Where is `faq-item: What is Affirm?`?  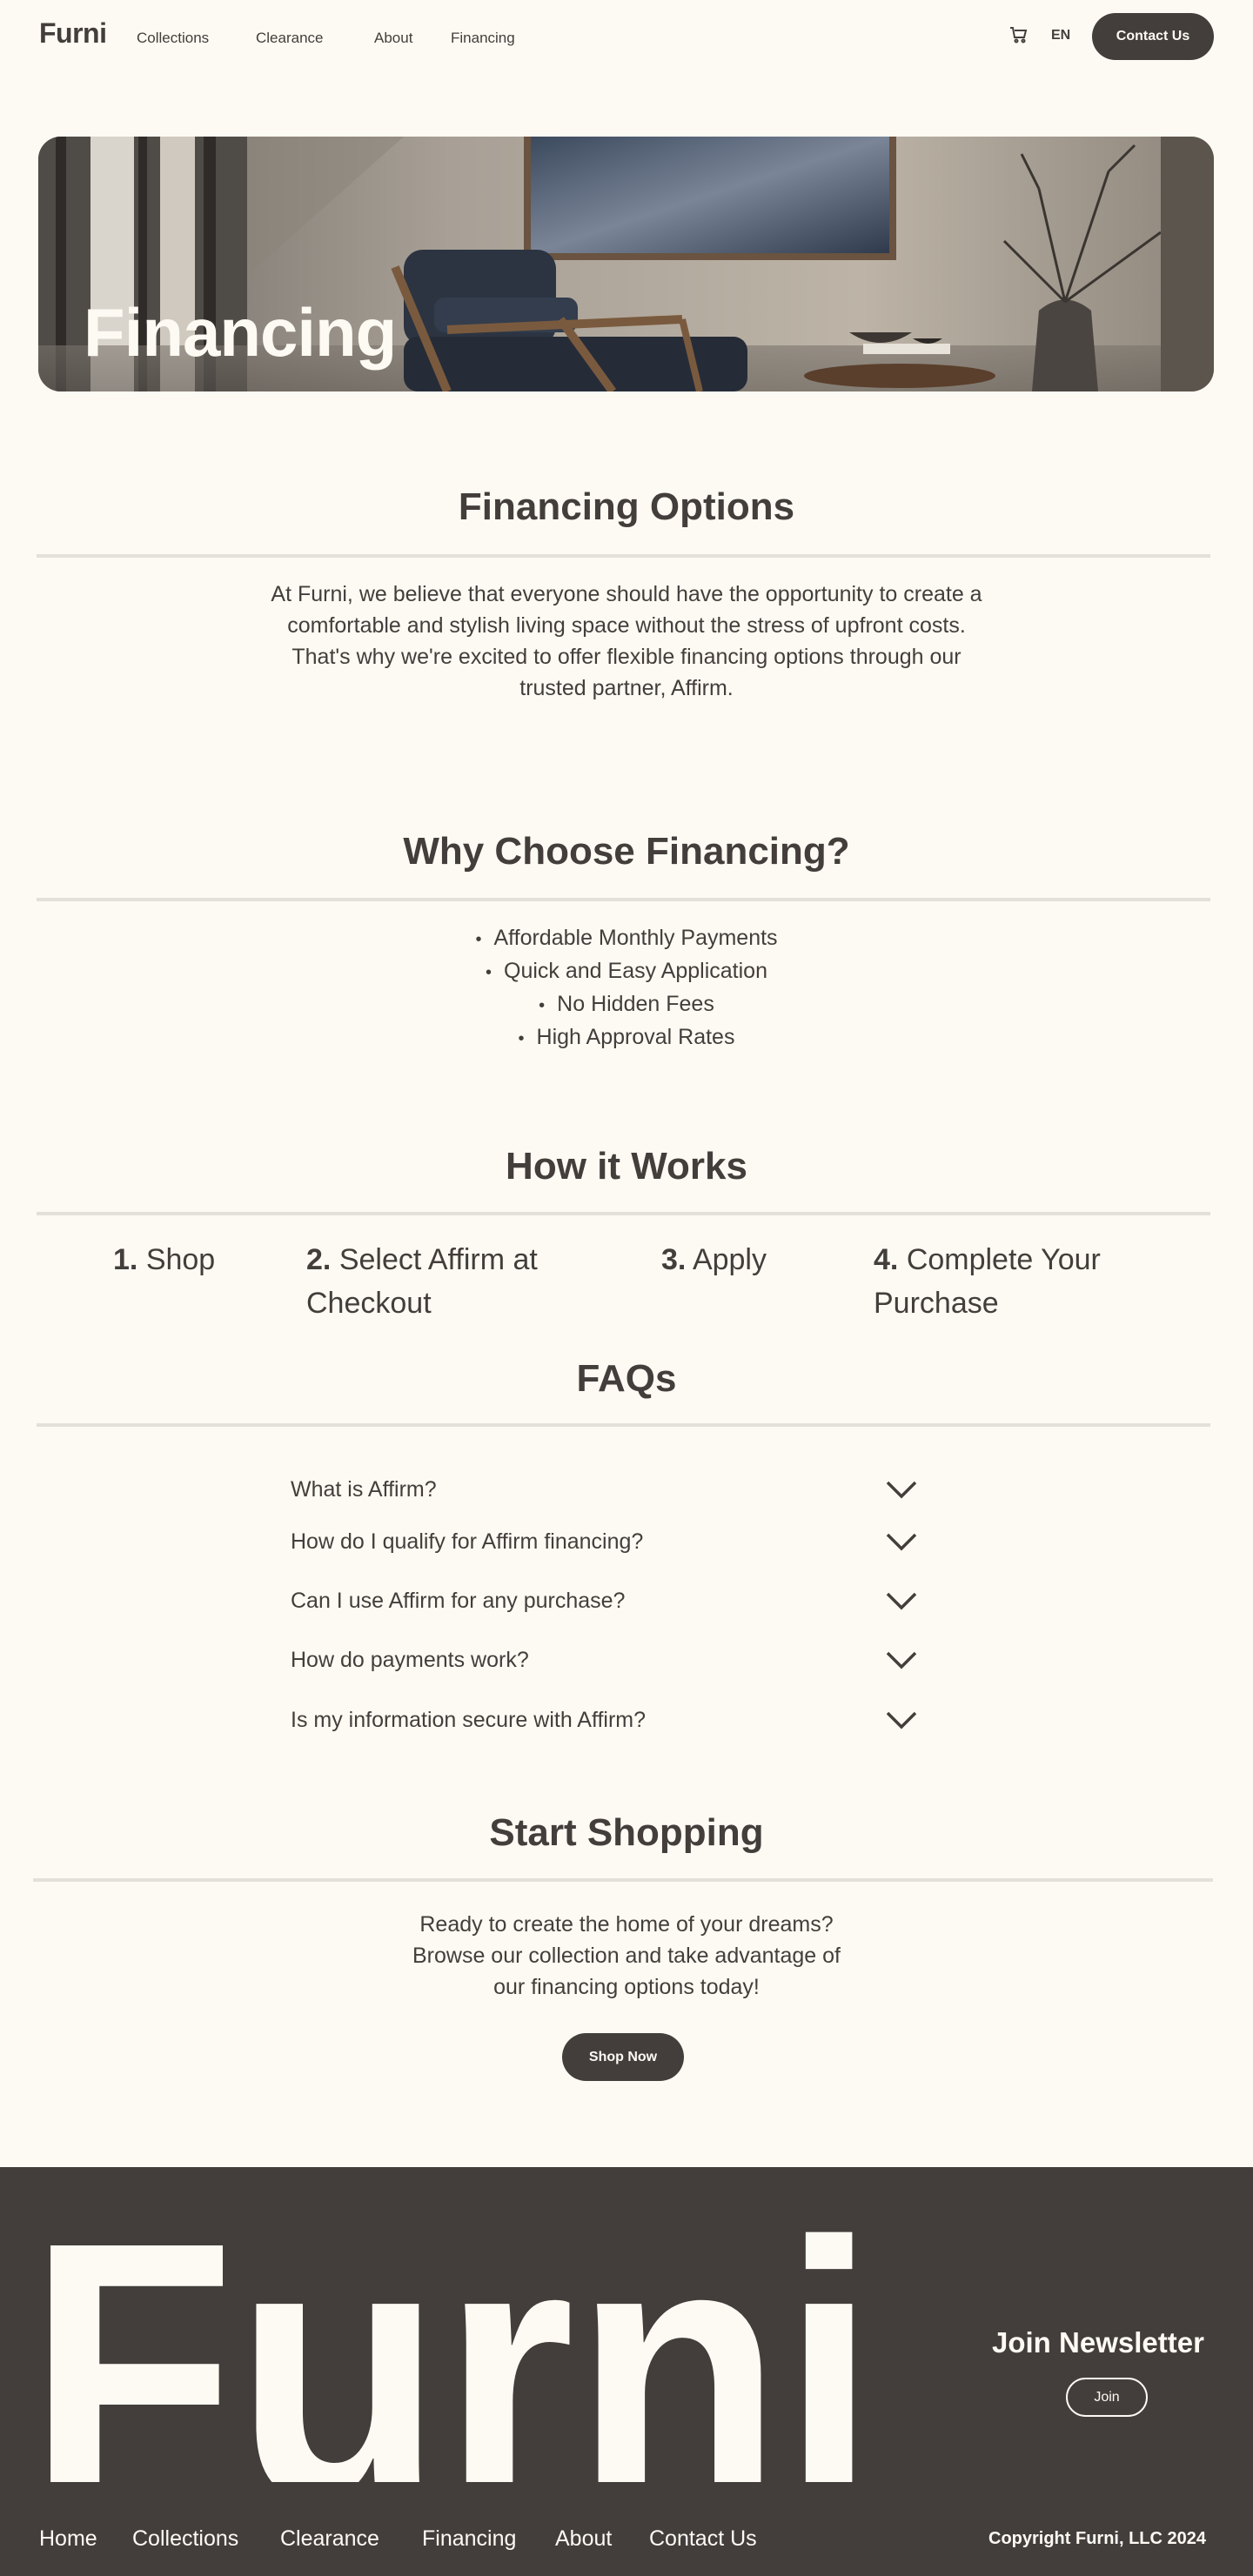 faq-item: What is Affirm? is located at coordinates (604, 1489).